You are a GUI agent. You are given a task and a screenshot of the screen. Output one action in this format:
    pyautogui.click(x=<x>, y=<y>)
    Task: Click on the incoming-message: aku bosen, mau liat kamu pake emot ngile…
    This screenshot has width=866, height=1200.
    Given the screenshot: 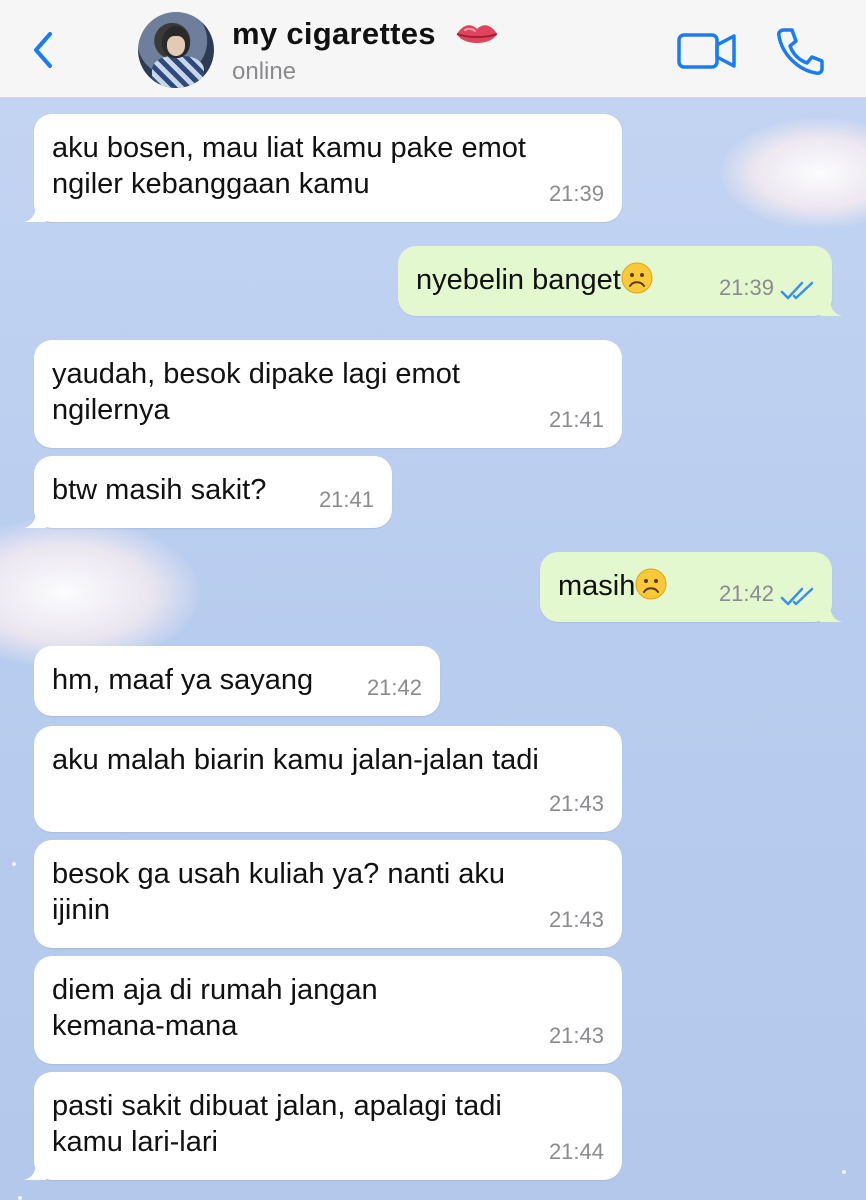 What is the action you would take?
    pyautogui.click(x=323, y=168)
    